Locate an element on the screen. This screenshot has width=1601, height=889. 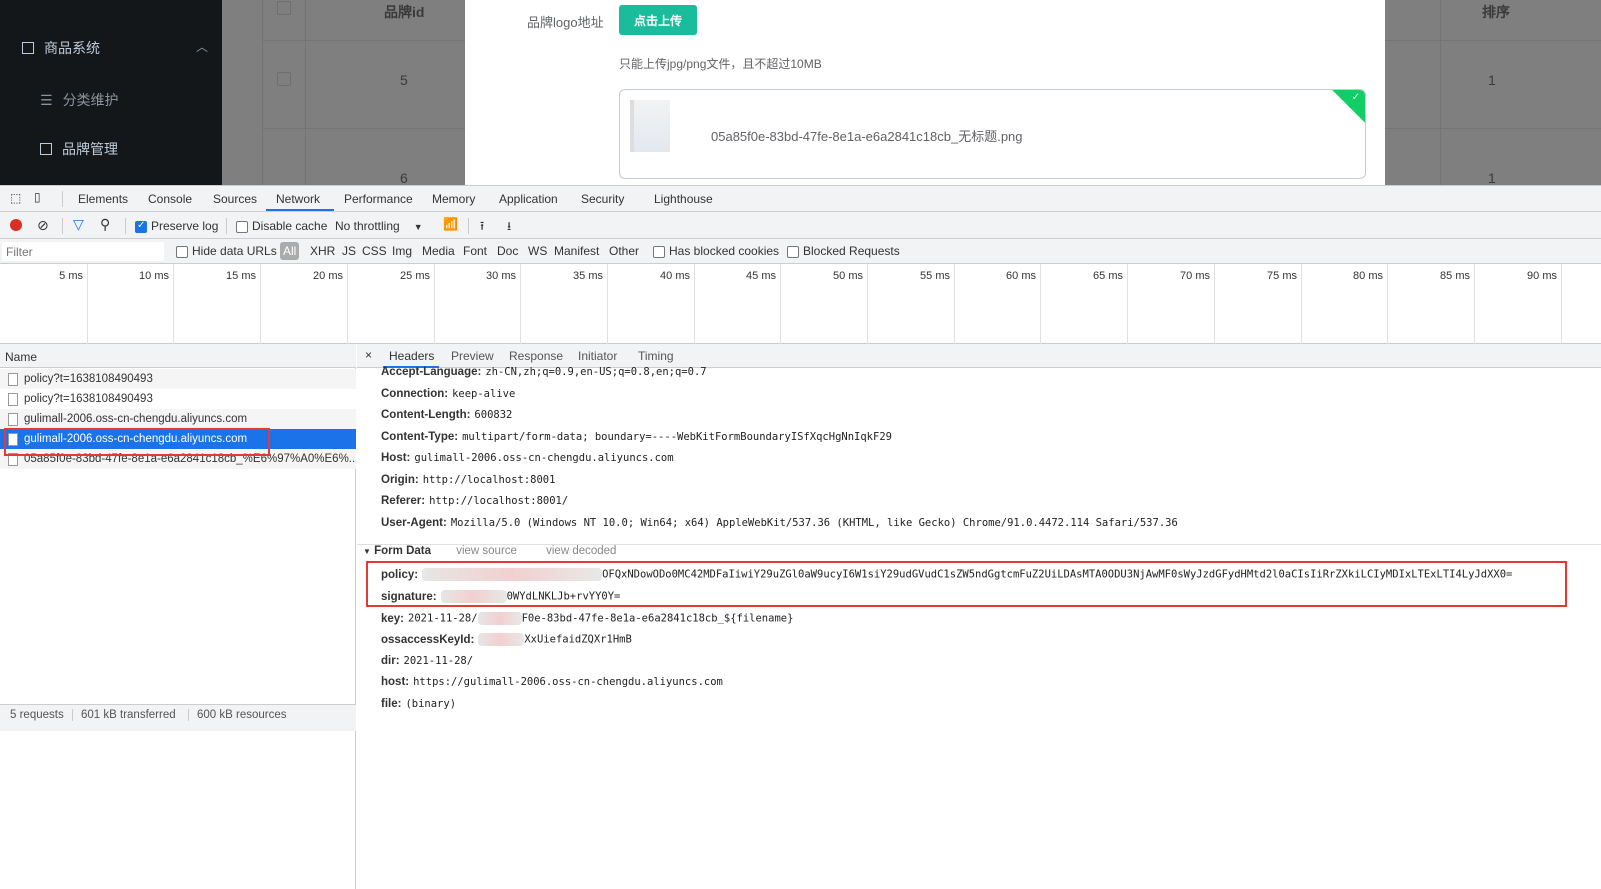
sidebar-item-category: ☰ 分类维护 is located at coordinates (79, 100).